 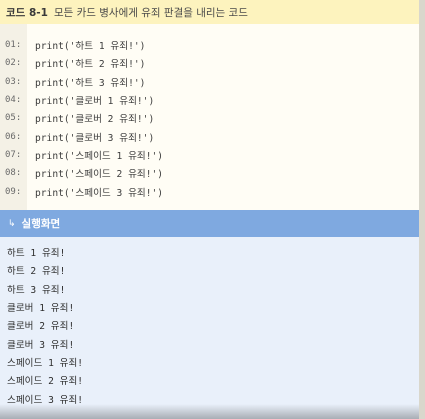 What do you see at coordinates (27, 12) in the screenshot?
I see `code-number: 코드 8-1` at bounding box center [27, 12].